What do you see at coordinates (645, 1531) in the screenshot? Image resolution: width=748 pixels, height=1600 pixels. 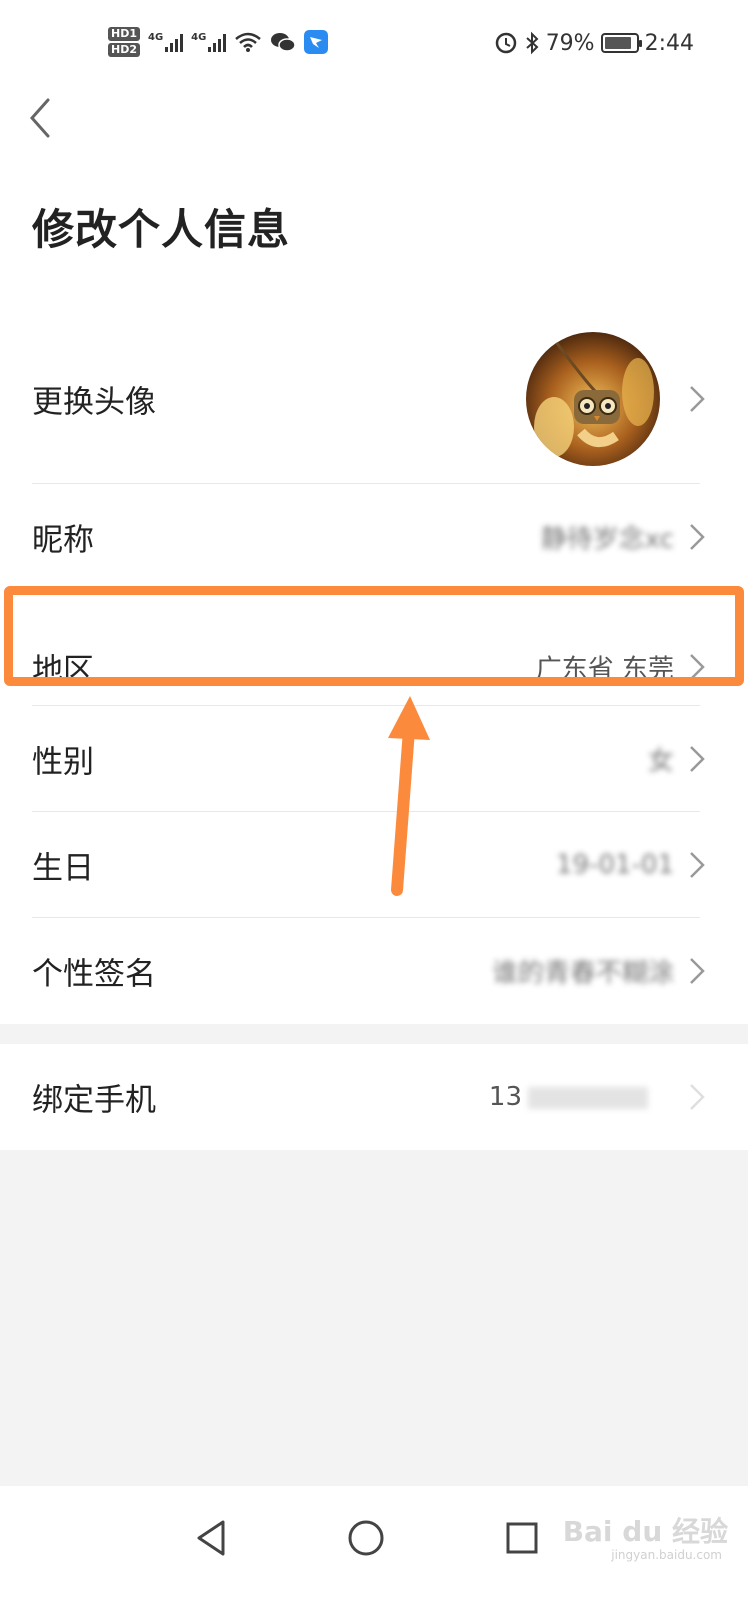 I see `watermark: Bai du 经验` at bounding box center [645, 1531].